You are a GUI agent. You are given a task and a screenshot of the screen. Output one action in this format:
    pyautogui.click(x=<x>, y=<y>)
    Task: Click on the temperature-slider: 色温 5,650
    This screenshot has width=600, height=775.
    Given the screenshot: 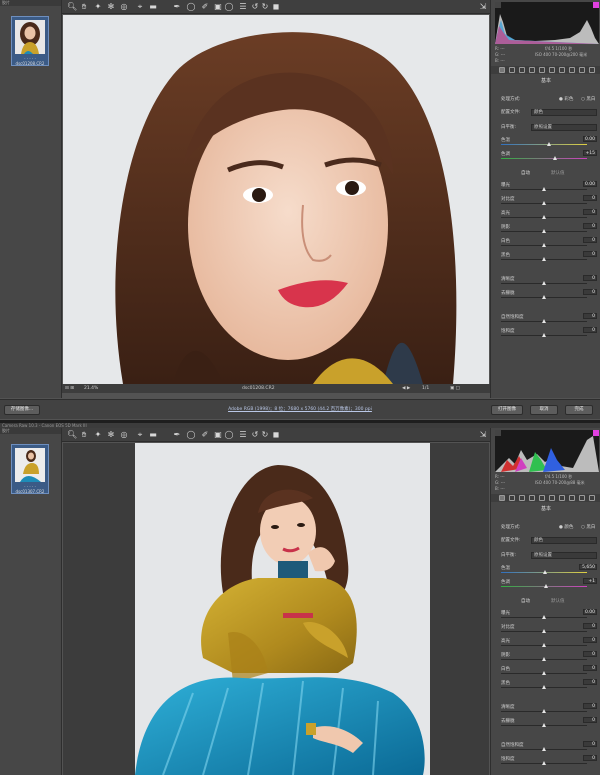 What is the action you would take?
    pyautogui.click(x=545, y=570)
    